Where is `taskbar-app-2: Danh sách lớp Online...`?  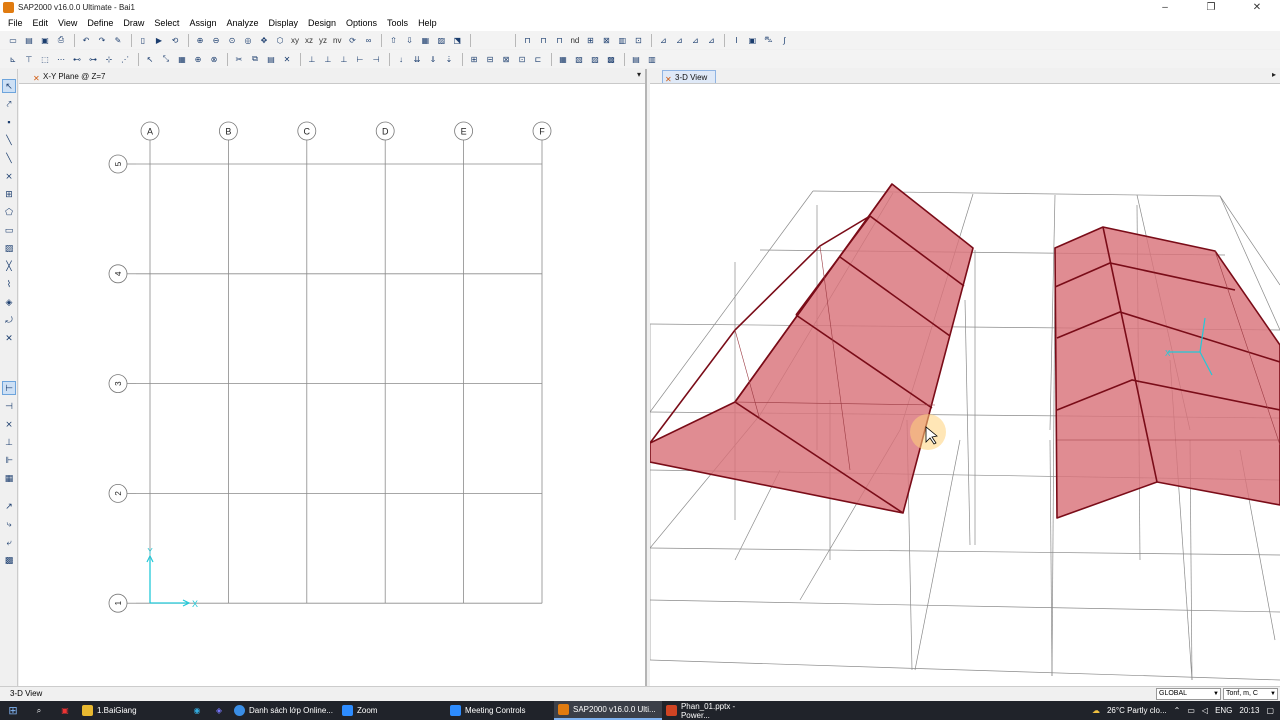 taskbar-app-2: Danh sách lớp Online... is located at coordinates (284, 710).